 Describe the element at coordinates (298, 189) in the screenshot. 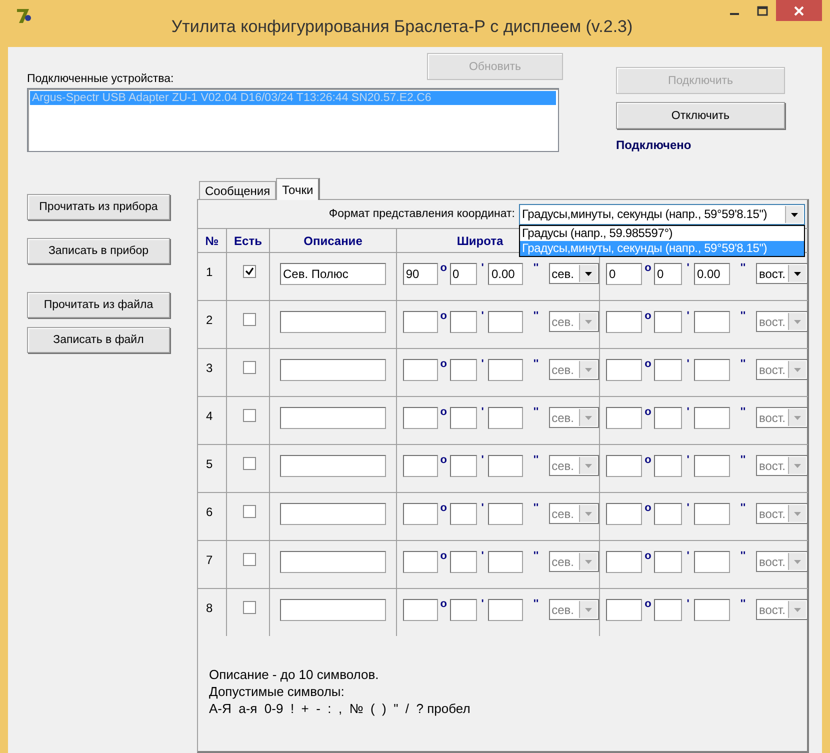

I see `tab: Точки` at that location.